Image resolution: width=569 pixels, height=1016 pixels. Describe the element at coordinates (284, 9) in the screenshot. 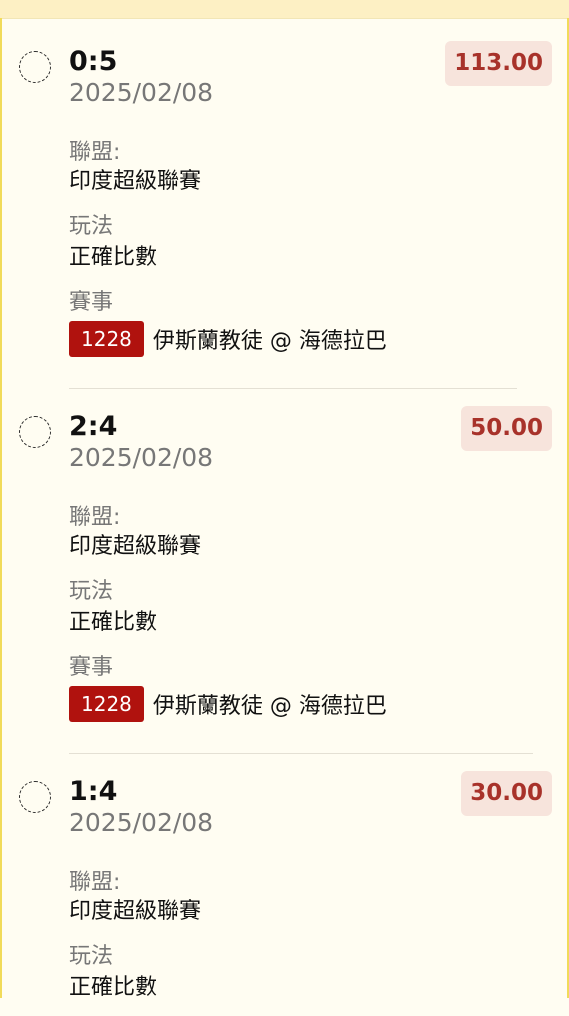

I see `header-strip` at that location.